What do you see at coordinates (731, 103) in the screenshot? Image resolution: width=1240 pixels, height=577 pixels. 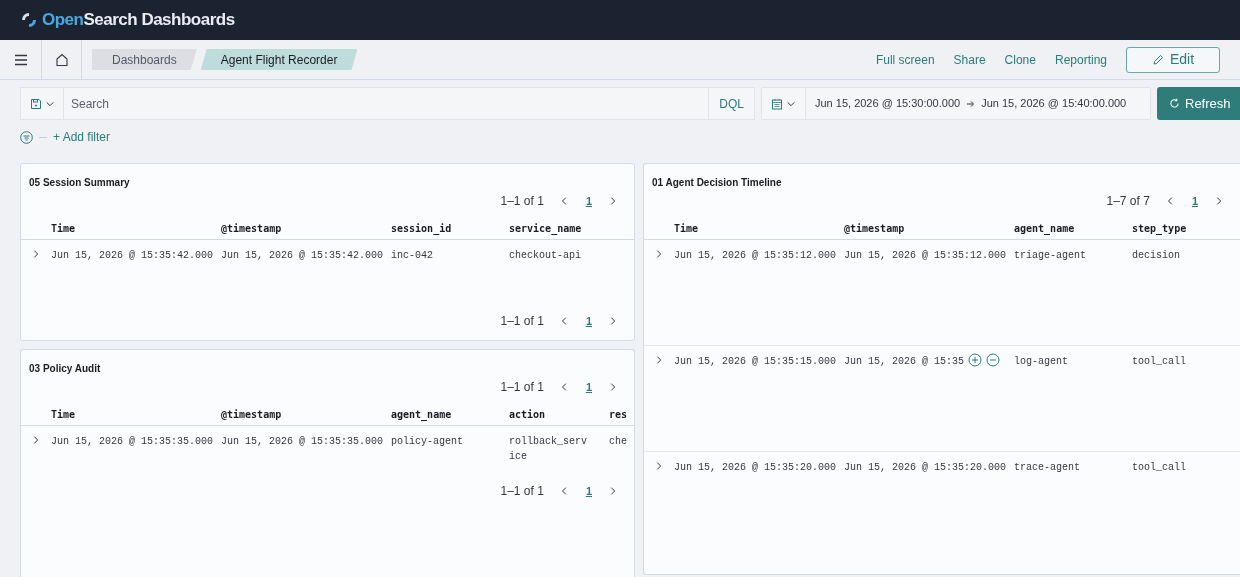 I see `query-language-button: DQL` at bounding box center [731, 103].